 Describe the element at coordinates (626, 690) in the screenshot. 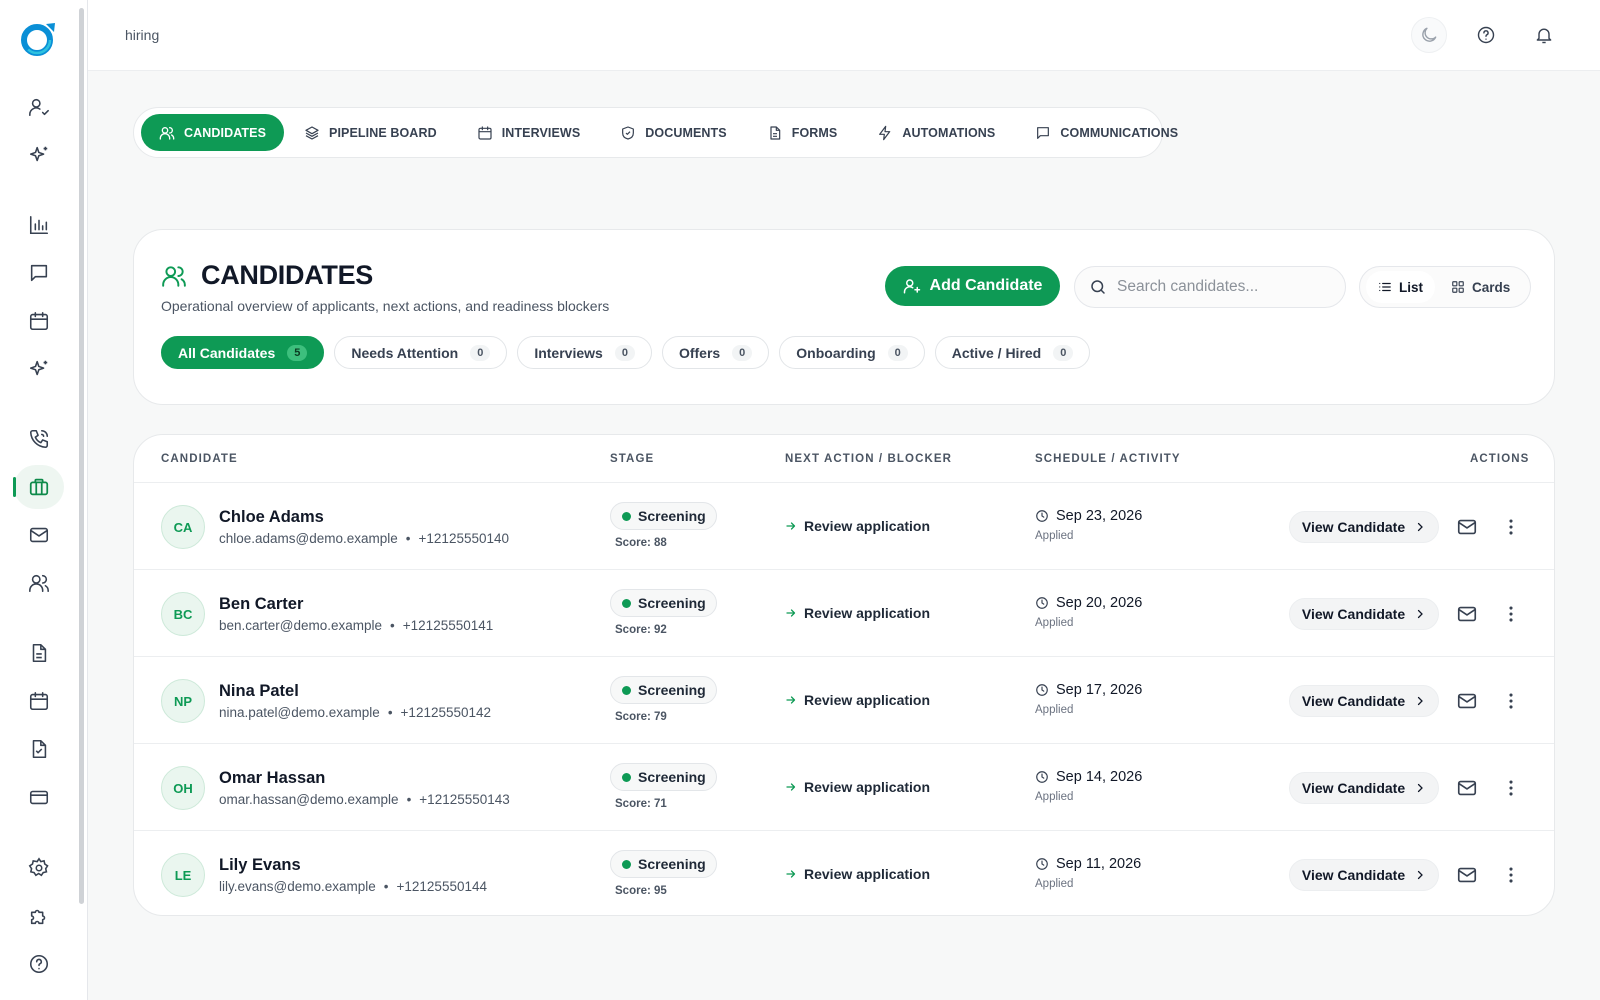

I see `status-dot` at that location.